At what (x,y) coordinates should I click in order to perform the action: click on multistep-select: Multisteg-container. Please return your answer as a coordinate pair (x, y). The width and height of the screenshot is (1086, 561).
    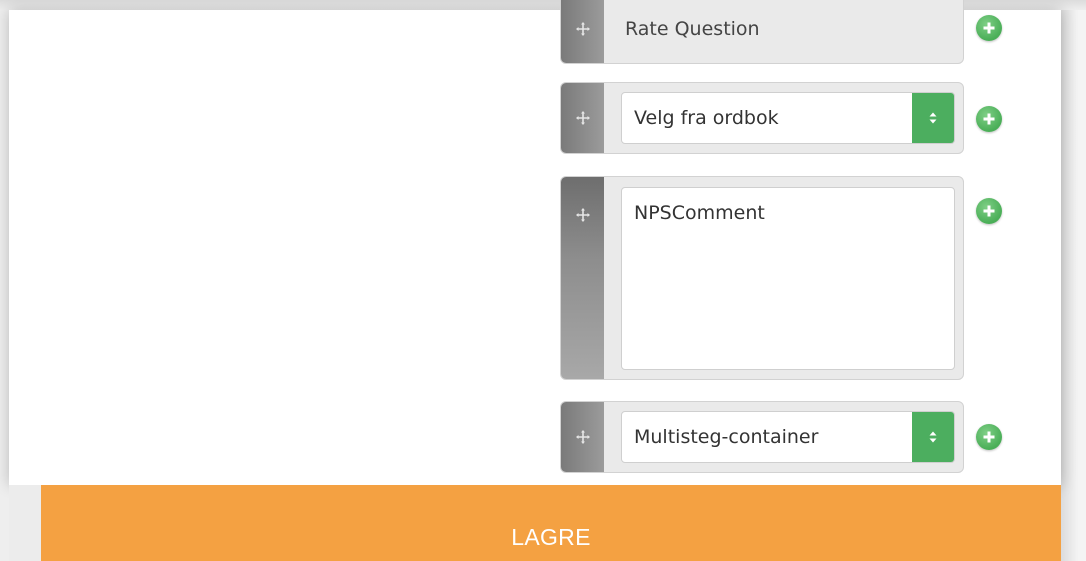
    Looking at the image, I should click on (788, 437).